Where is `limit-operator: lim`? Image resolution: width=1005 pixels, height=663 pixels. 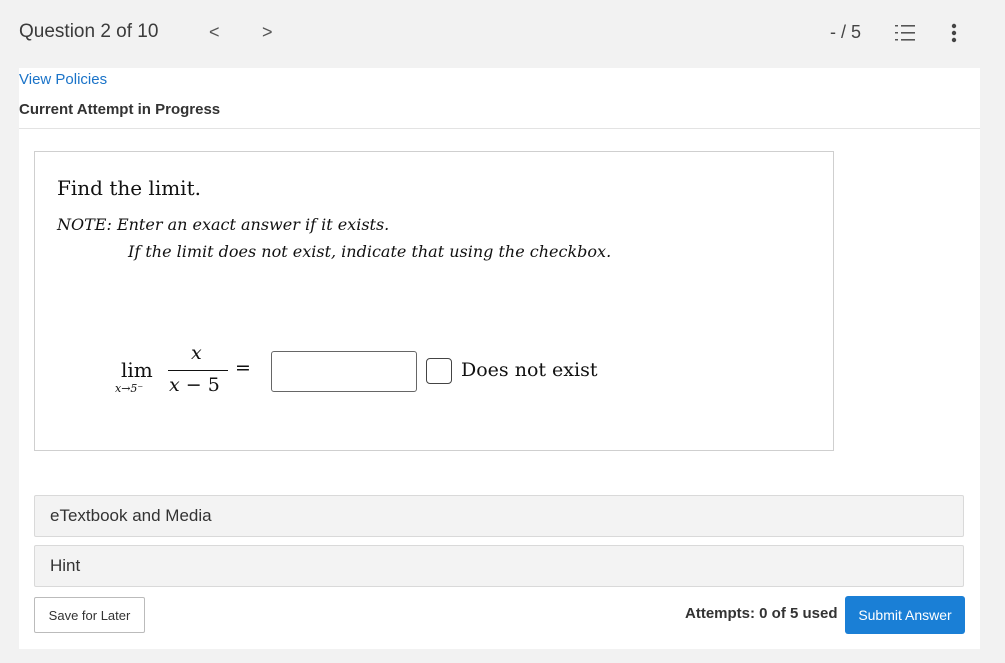 limit-operator: lim is located at coordinates (137, 370).